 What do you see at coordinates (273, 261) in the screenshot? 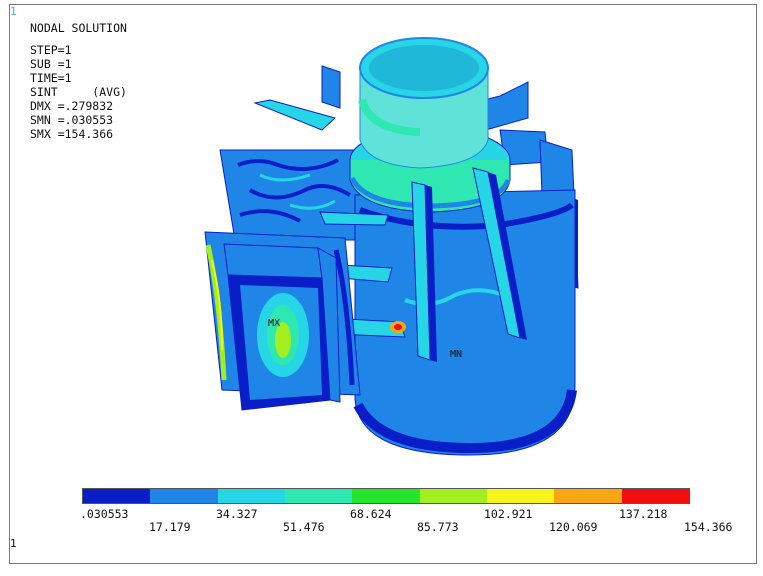
I see `box-top` at bounding box center [273, 261].